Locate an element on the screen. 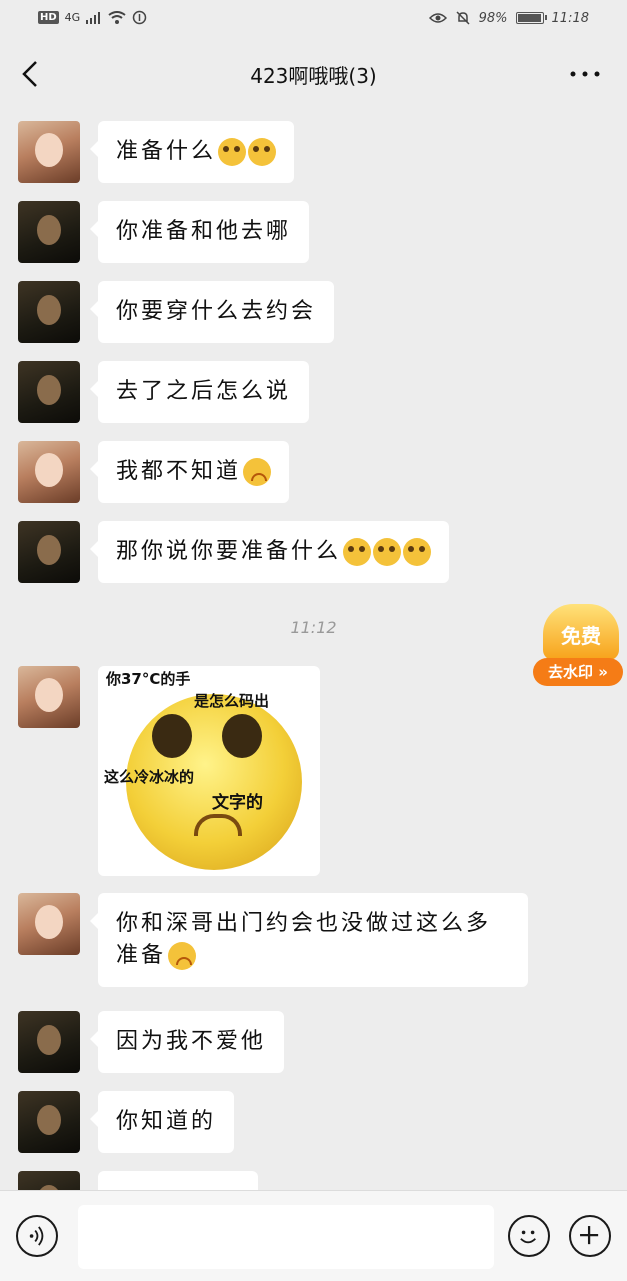 Image resolution: width=627 pixels, height=1281 pixels. message-bubble: 我都不知道 is located at coordinates (189, 472).